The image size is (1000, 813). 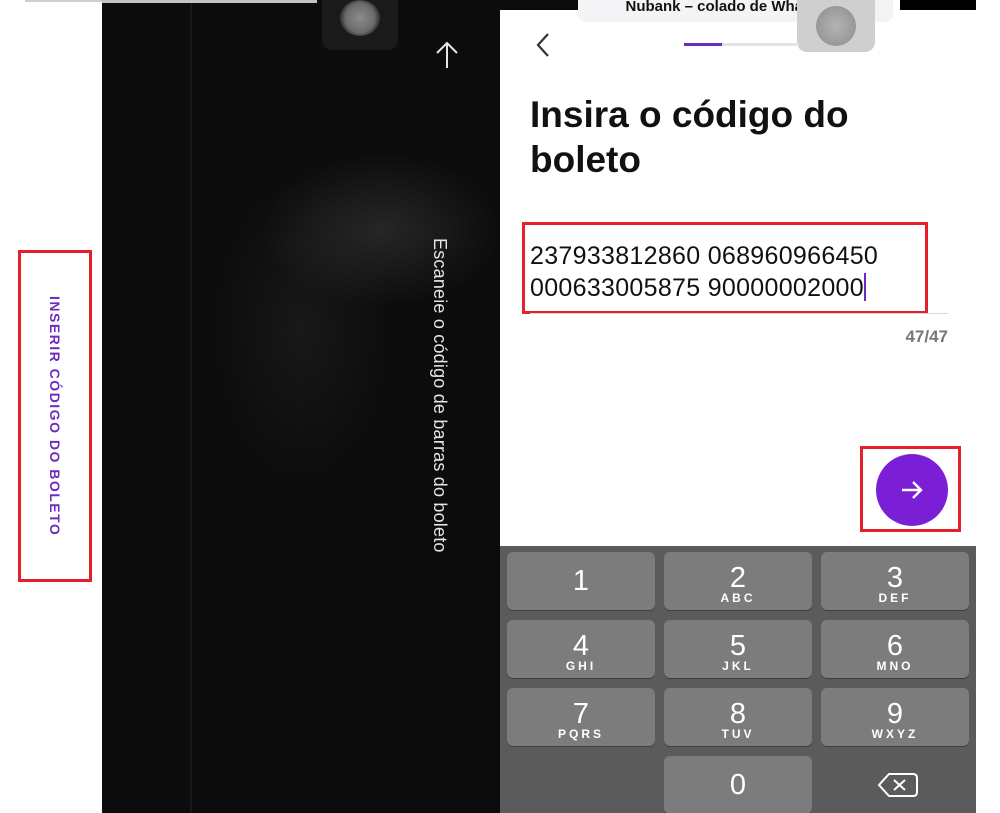 I want to click on page-title: Insira o código do boleto, so click(x=689, y=137).